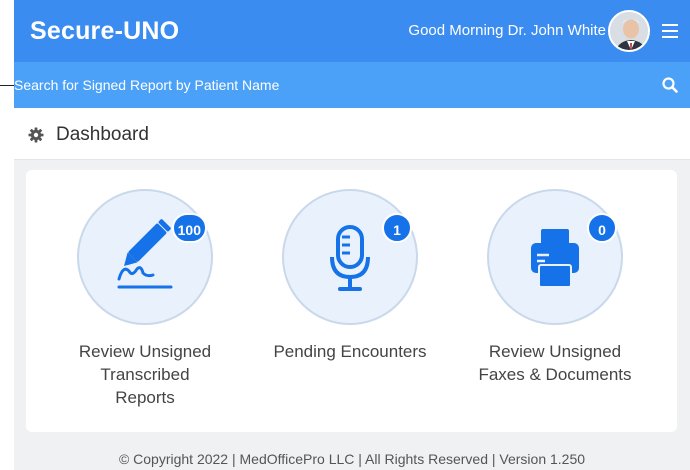  What do you see at coordinates (352, 135) in the screenshot?
I see `dashboard-header: Dashboard` at bounding box center [352, 135].